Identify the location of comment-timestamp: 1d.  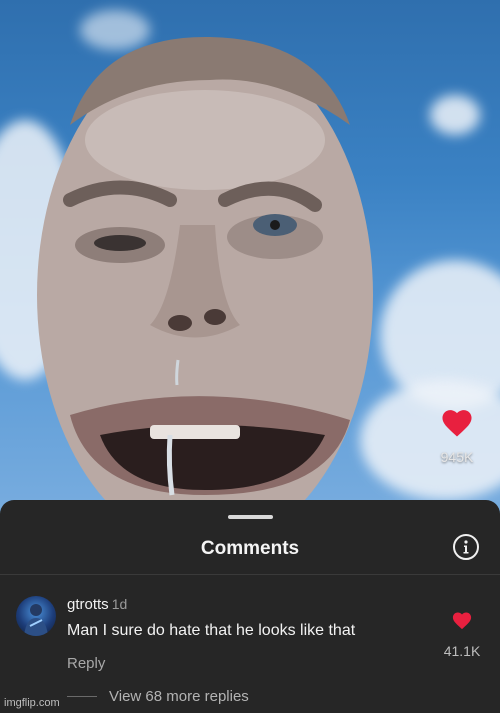
(119, 604).